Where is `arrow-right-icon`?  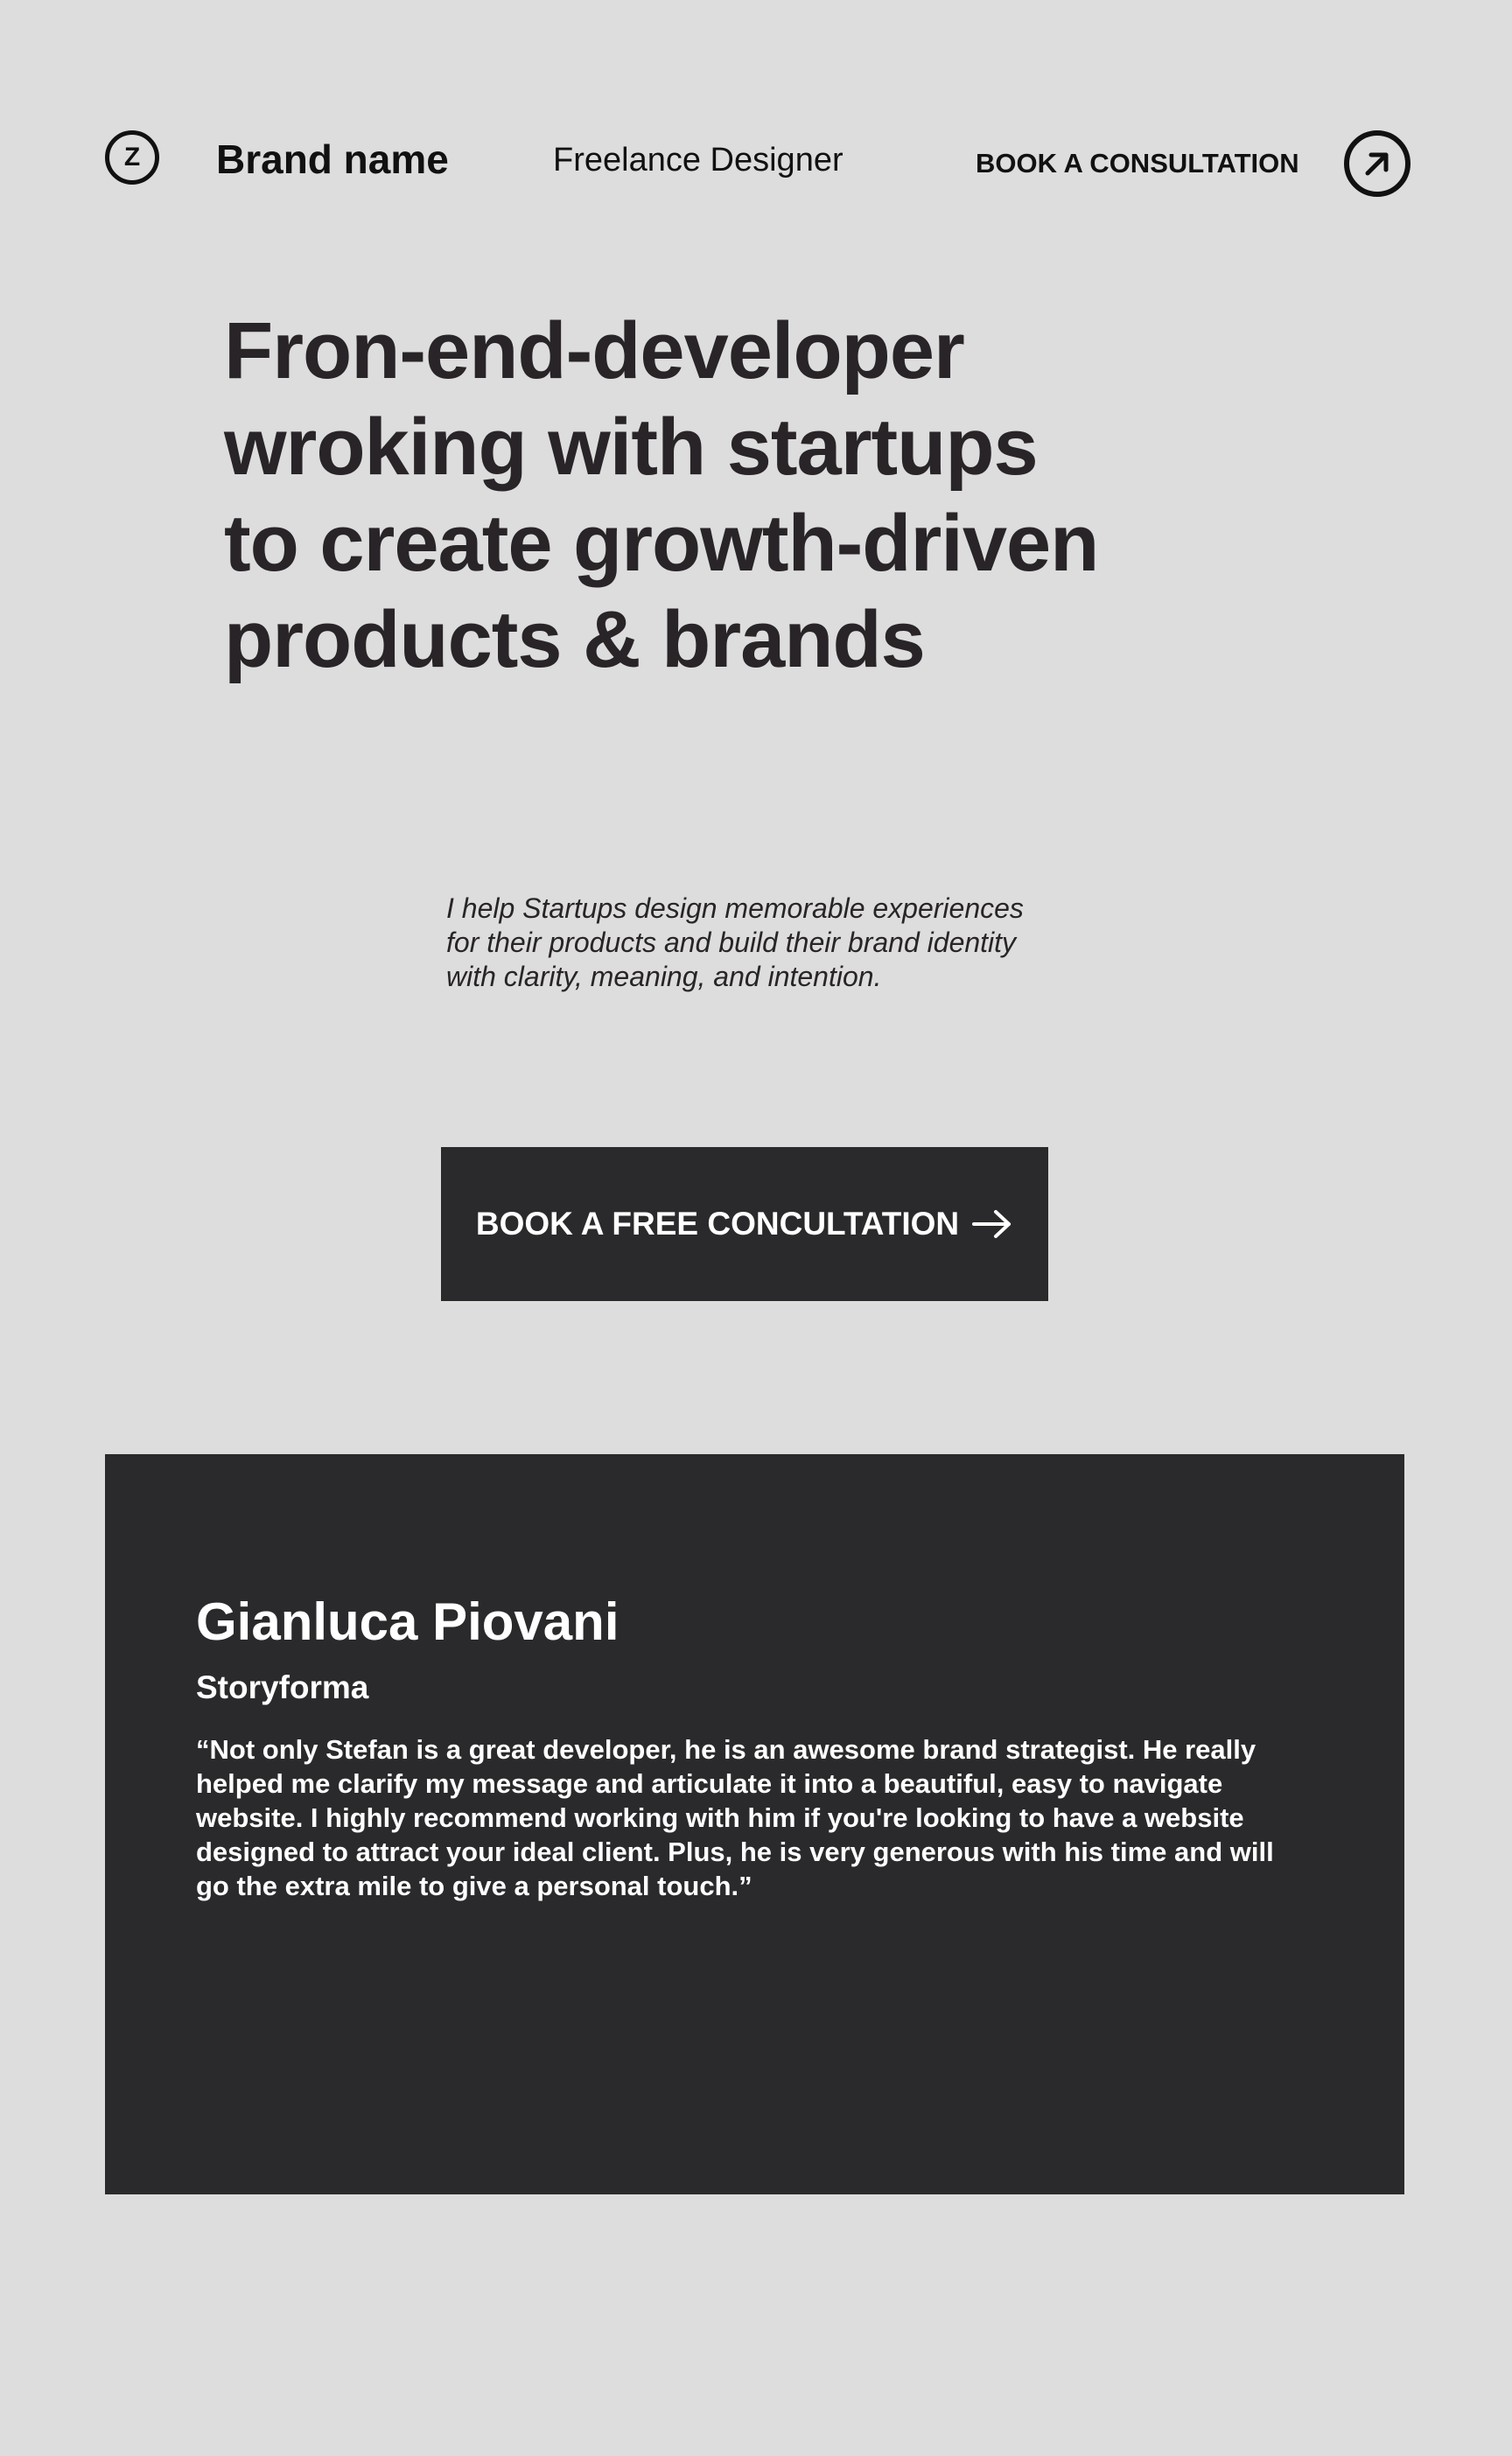
arrow-right-icon is located at coordinates (992, 1224).